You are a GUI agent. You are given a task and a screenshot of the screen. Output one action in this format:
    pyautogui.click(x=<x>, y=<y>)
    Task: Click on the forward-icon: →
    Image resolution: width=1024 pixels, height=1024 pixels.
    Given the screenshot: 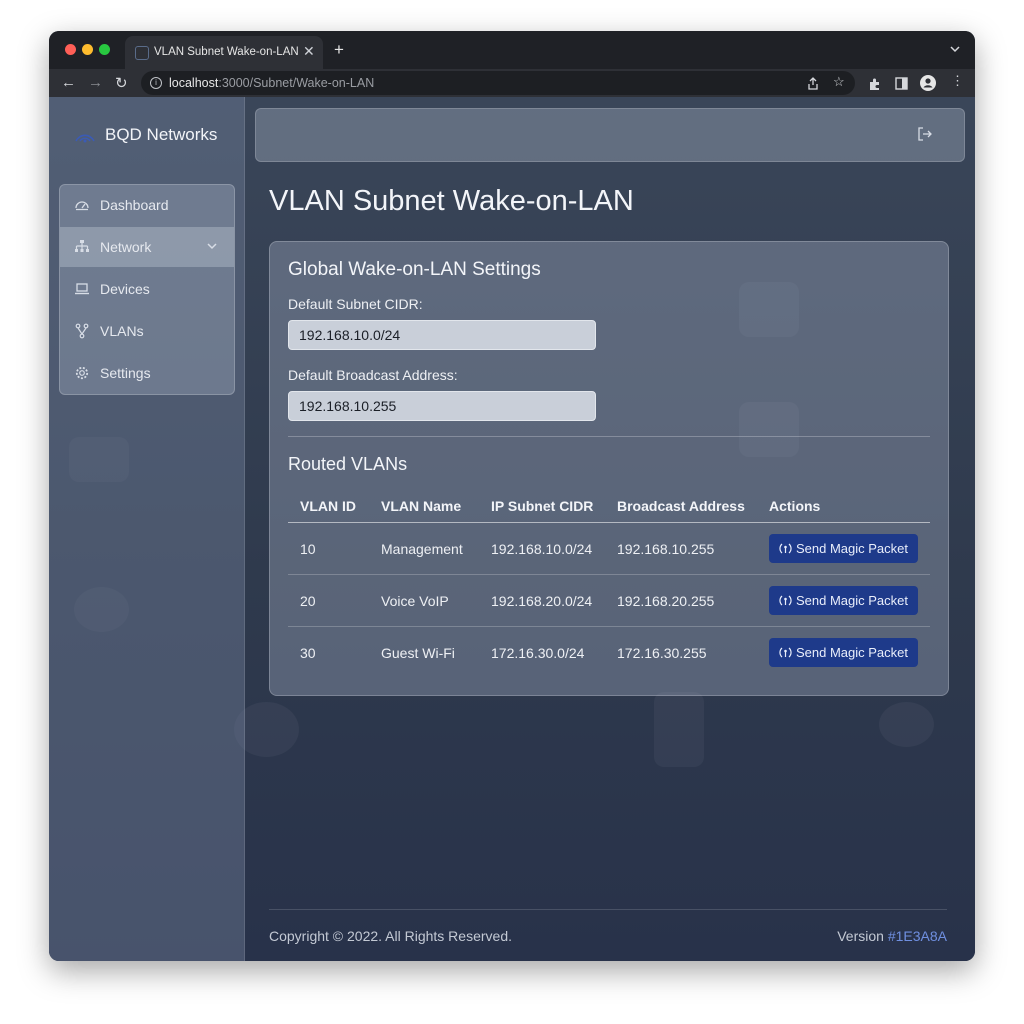 What is the action you would take?
    pyautogui.click(x=95, y=82)
    